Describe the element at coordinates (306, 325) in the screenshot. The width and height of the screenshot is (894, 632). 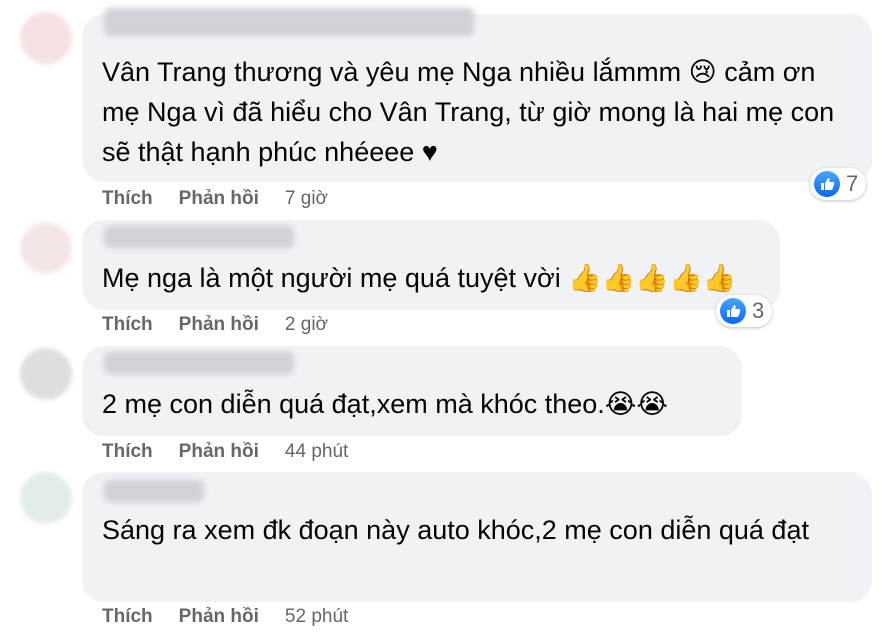
I see `timestamp: 2 giờ` at that location.